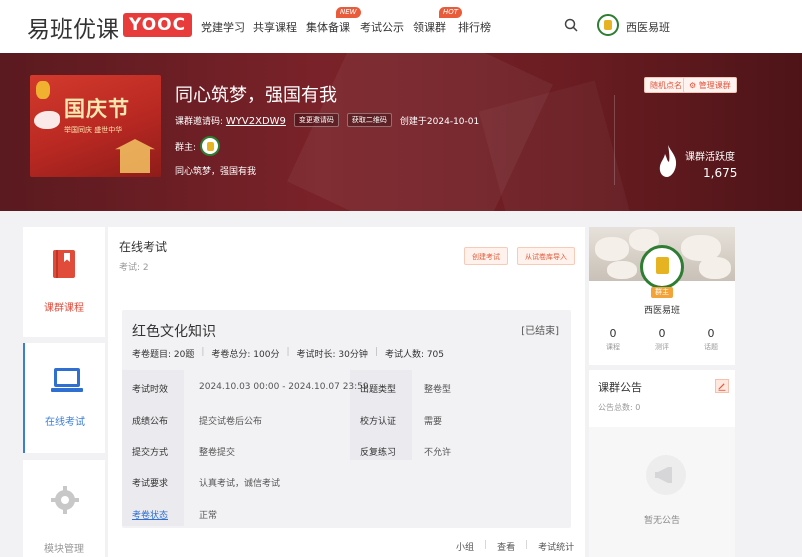 This screenshot has height=557, width=802. What do you see at coordinates (613, 339) in the screenshot?
I see `stat-courses: 0 课程` at bounding box center [613, 339].